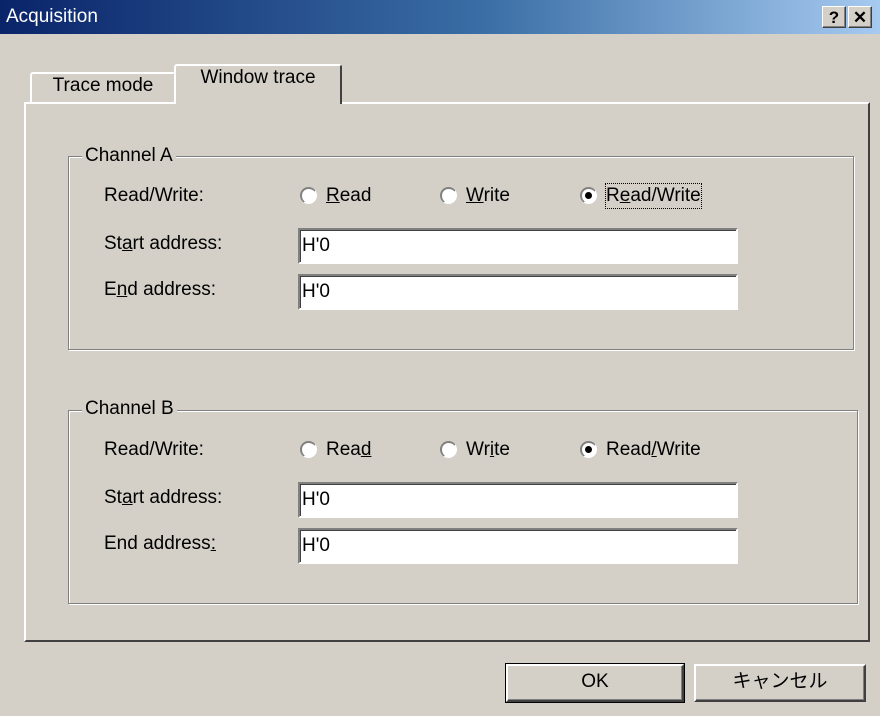 The width and height of the screenshot is (880, 716). I want to click on channel-a-legend: Channel A, so click(129, 156).